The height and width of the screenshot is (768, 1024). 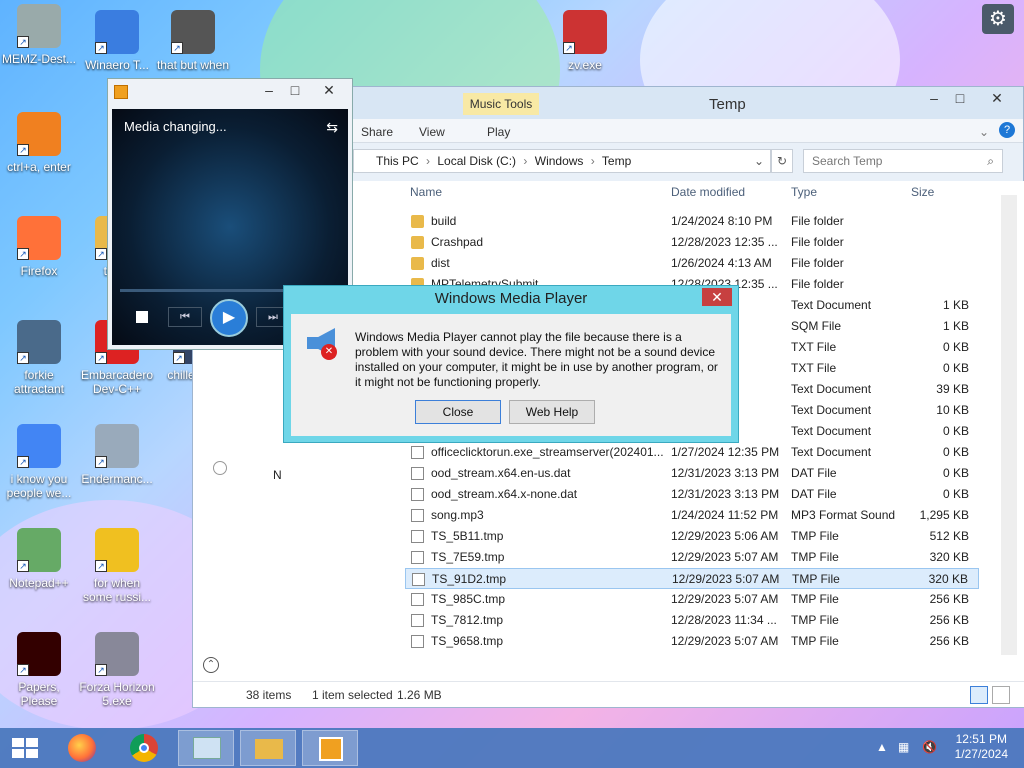 I want to click on taskbar-media-player, so click(x=330, y=748).